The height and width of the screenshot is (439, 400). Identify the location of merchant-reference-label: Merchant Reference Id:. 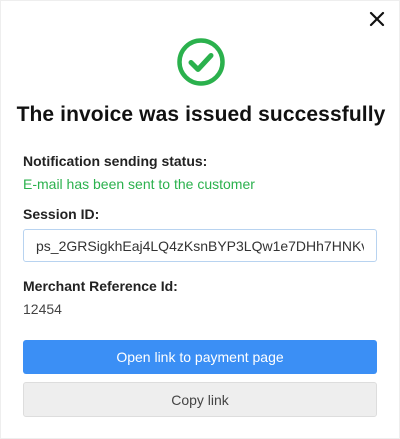
(100, 286).